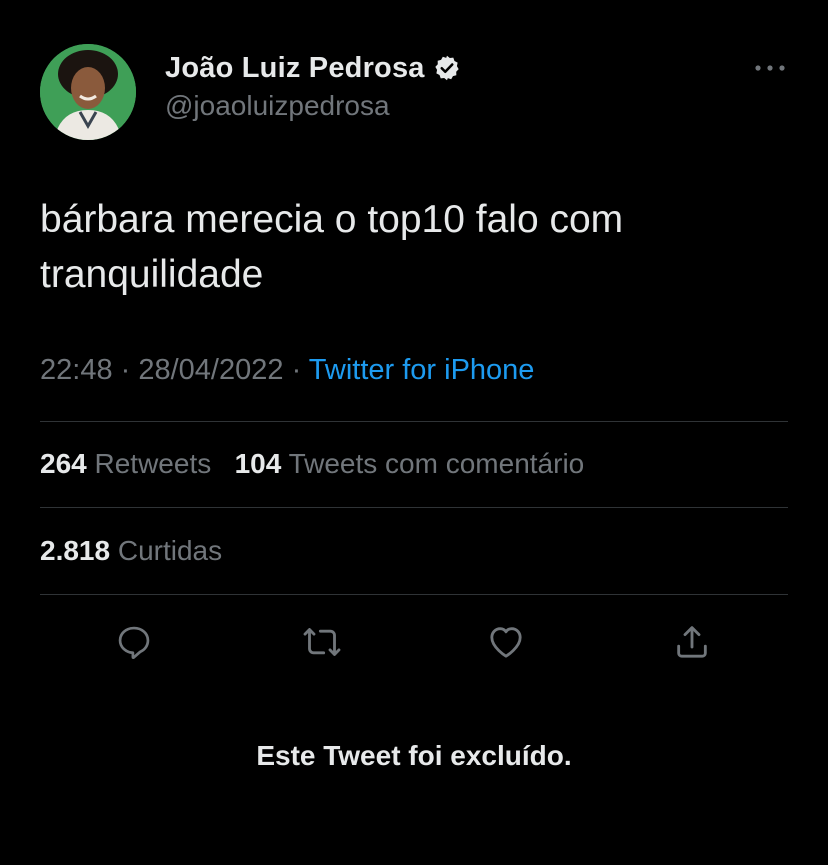 Image resolution: width=828 pixels, height=865 pixels. I want to click on tweet-text-line: tranquilidade, so click(152, 274).